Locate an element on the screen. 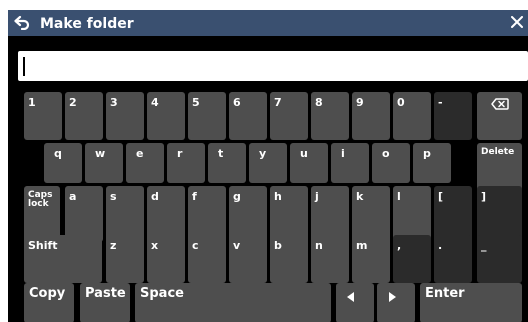 This screenshot has height=322, width=528. key-q: q is located at coordinates (63, 163).